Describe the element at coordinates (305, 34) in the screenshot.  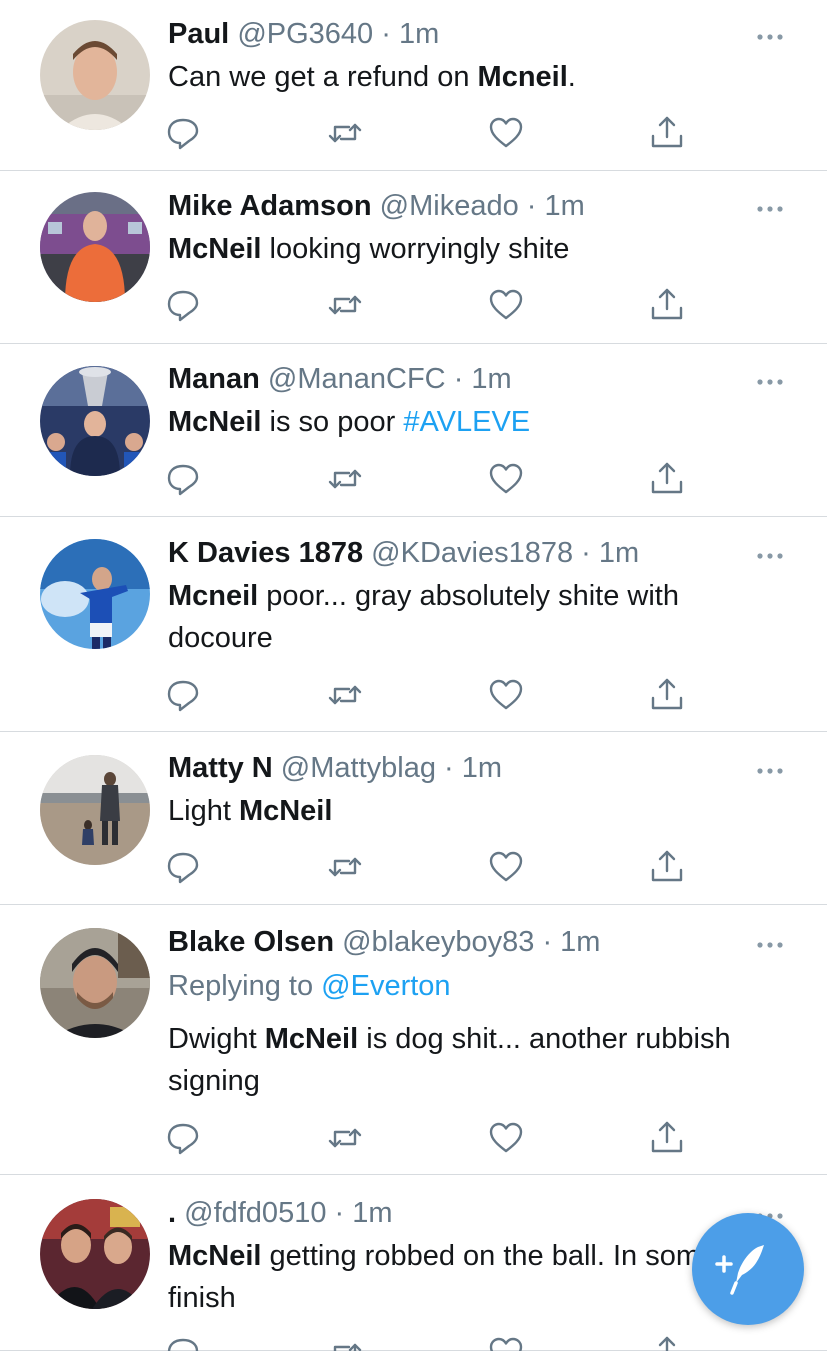
I see `user-handle: @PG3640` at that location.